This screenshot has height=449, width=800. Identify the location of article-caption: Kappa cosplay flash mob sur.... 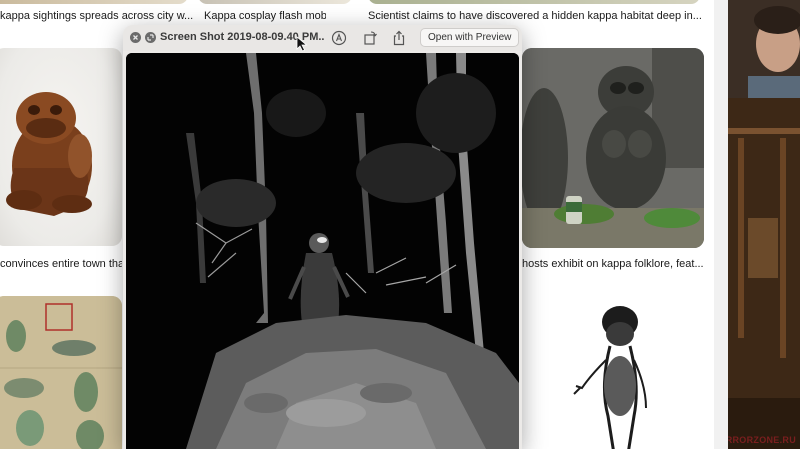
(265, 16).